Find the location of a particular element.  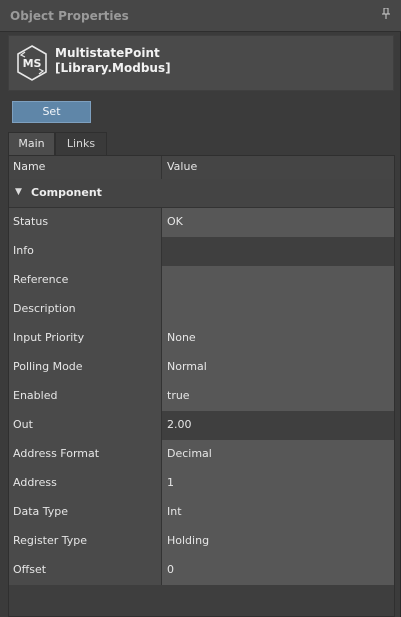

collapse-arrow-icon: ▼ is located at coordinates (18, 192).